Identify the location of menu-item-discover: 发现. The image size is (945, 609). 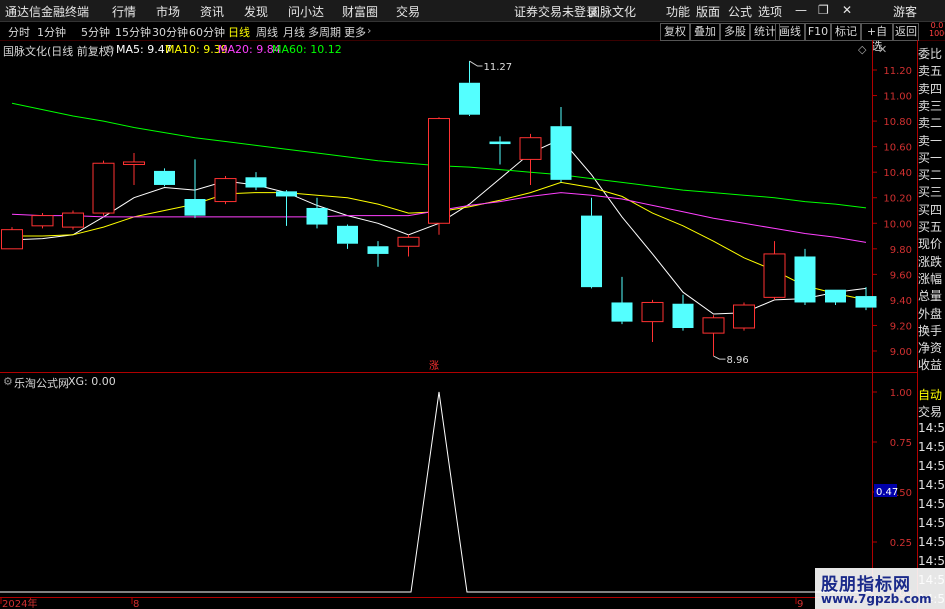
(256, 11).